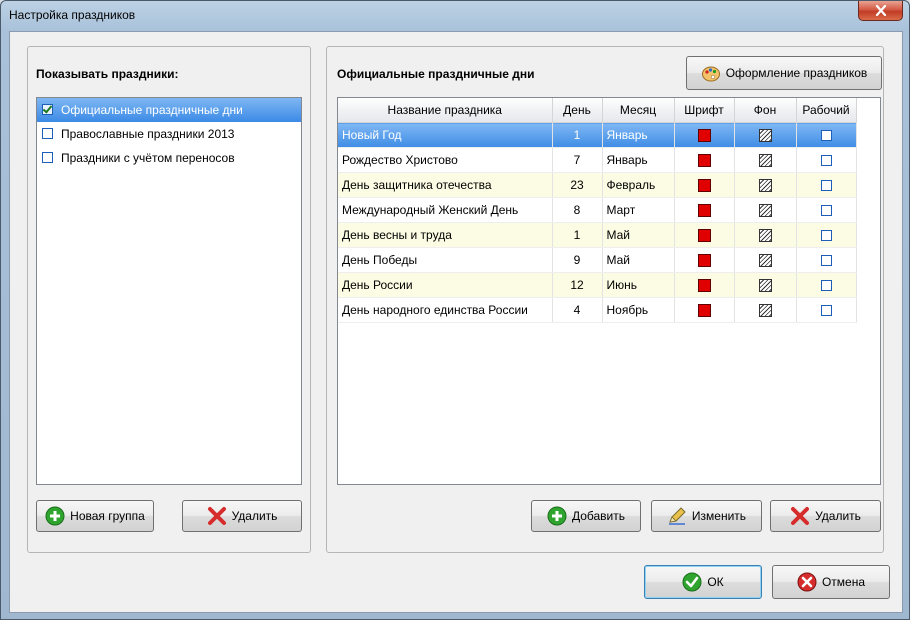  What do you see at coordinates (148, 158) in the screenshot?
I see `group-label: Праздники с учётом переносов` at bounding box center [148, 158].